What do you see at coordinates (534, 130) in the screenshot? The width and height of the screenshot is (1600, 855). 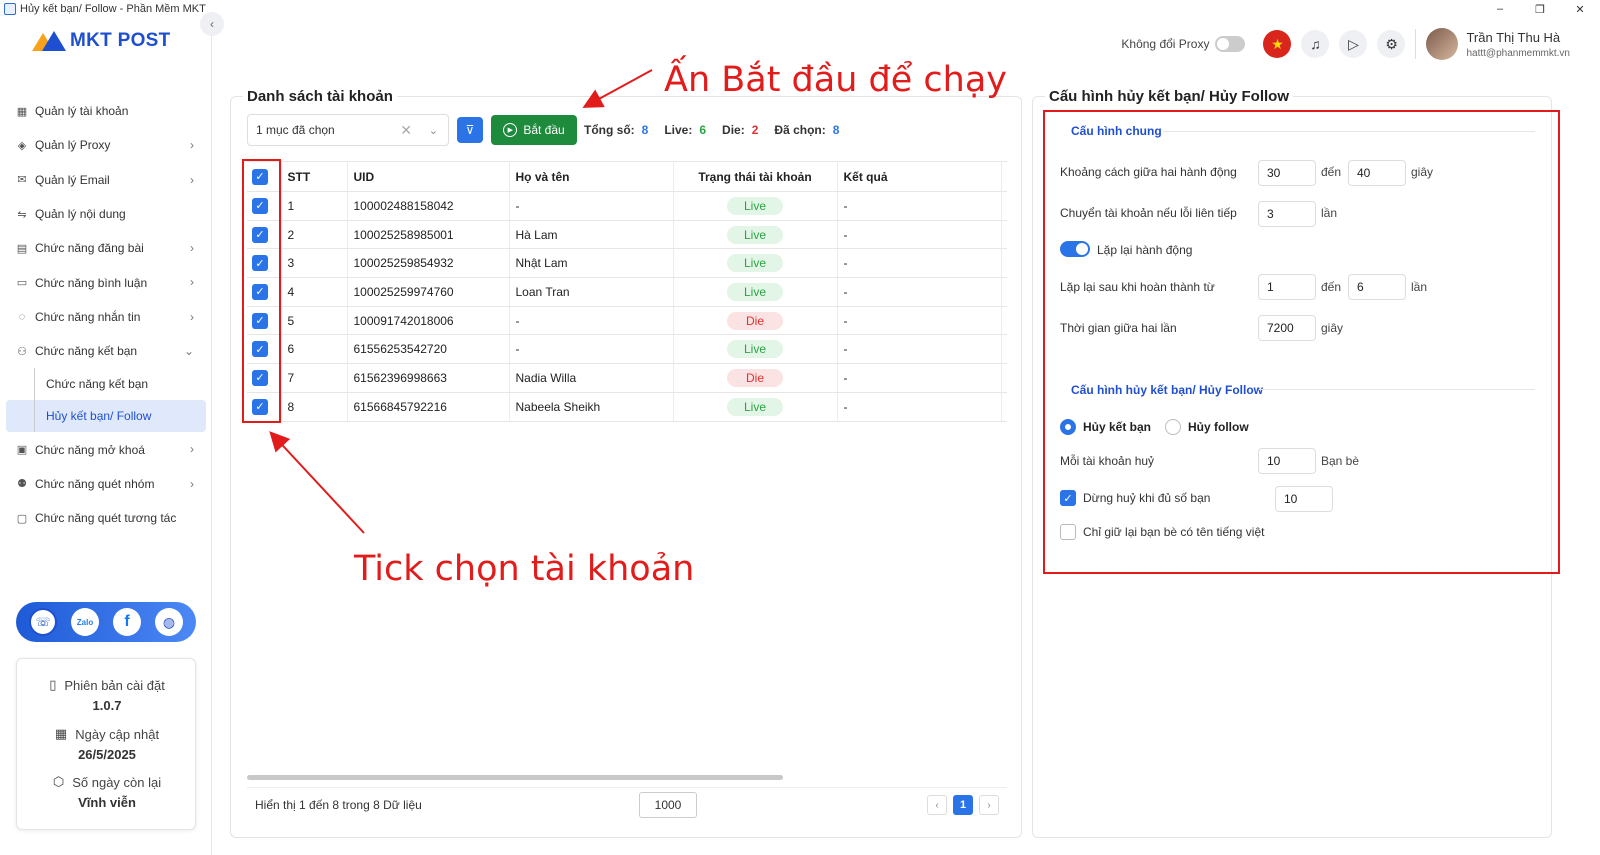 I see `start-button: ▶ Bắt đầu` at bounding box center [534, 130].